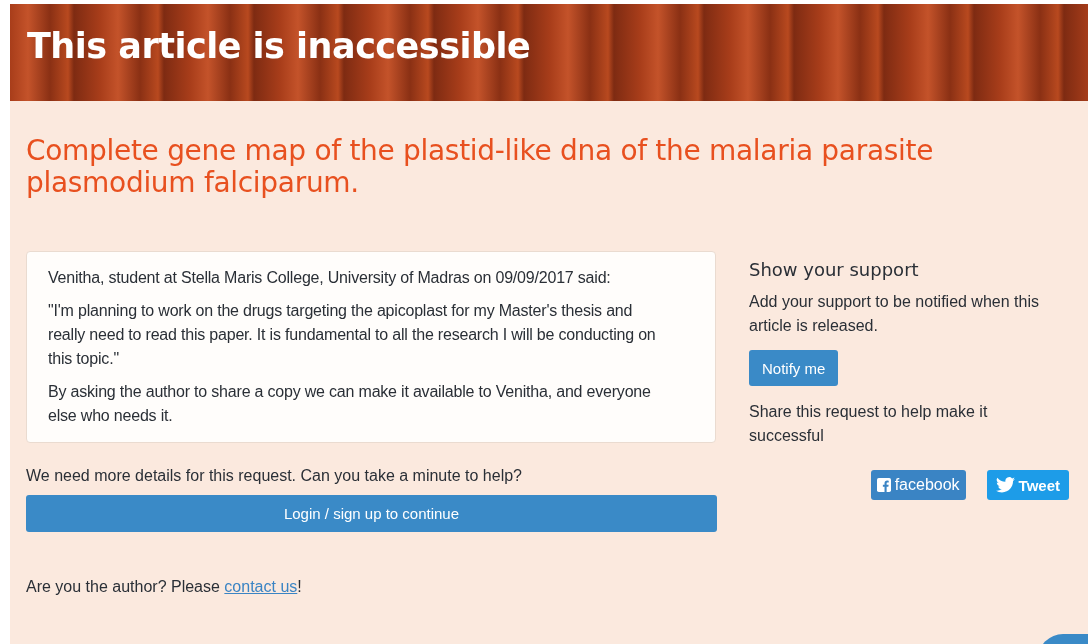 The image size is (1088, 644). What do you see at coordinates (274, 476) in the screenshot?
I see `help-prompt: We need more details for this request. Can you take a minute to help?` at bounding box center [274, 476].